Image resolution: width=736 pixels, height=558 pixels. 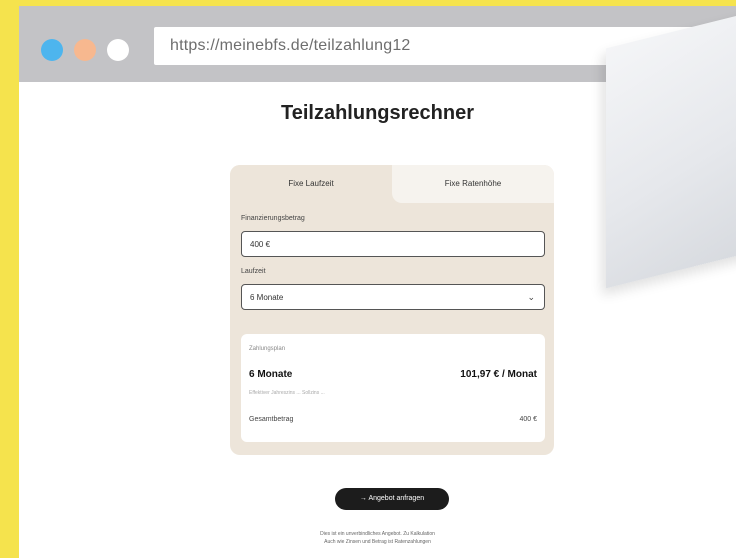 What do you see at coordinates (267, 297) in the screenshot?
I see `term-value: 6 Monate` at bounding box center [267, 297].